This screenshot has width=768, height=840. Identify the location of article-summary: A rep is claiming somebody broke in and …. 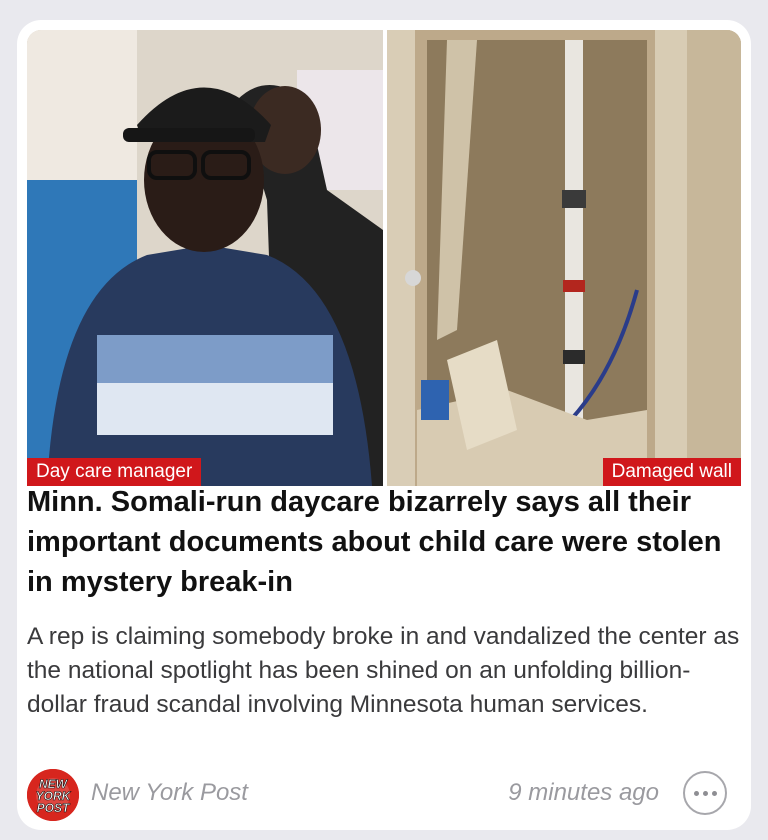
(383, 670).